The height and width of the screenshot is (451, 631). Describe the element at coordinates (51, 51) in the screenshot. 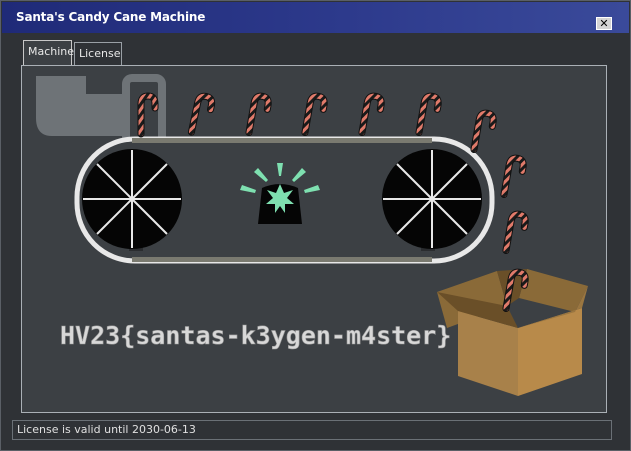

I see `tab-machine-label: Machine` at that location.